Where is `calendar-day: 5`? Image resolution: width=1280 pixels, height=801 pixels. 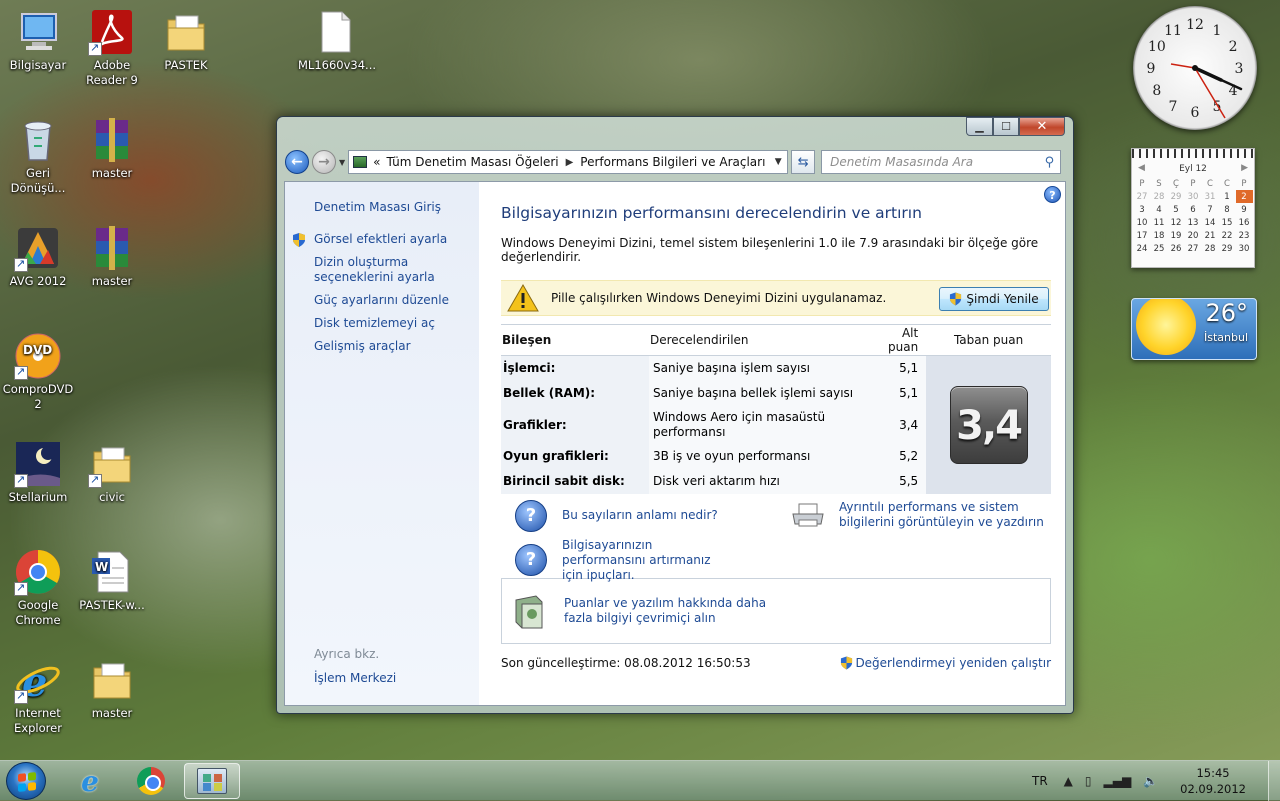 calendar-day: 5 is located at coordinates (1176, 209).